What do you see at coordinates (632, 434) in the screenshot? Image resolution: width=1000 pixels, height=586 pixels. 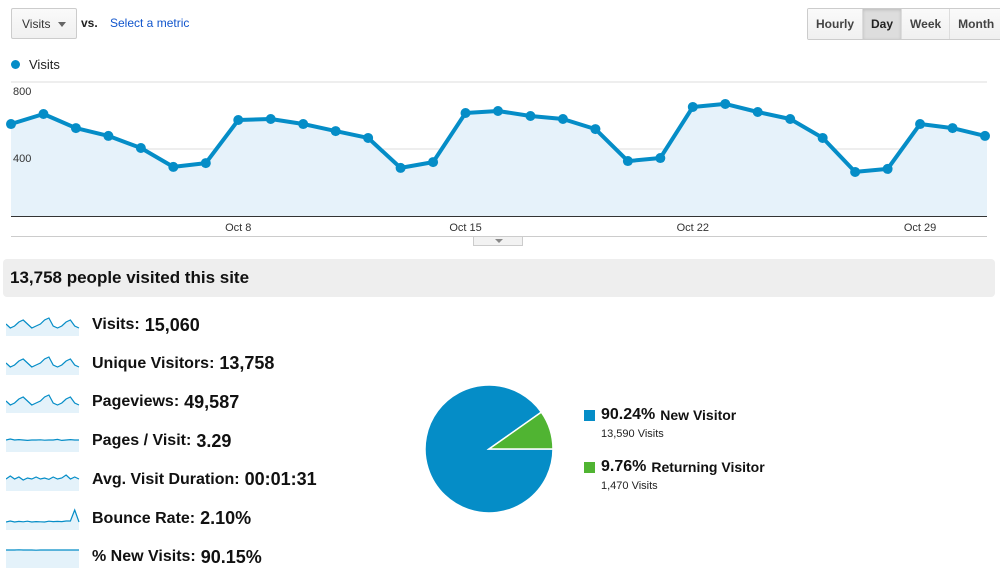 I see `new-visitor-visits: 13,590 Visits` at bounding box center [632, 434].